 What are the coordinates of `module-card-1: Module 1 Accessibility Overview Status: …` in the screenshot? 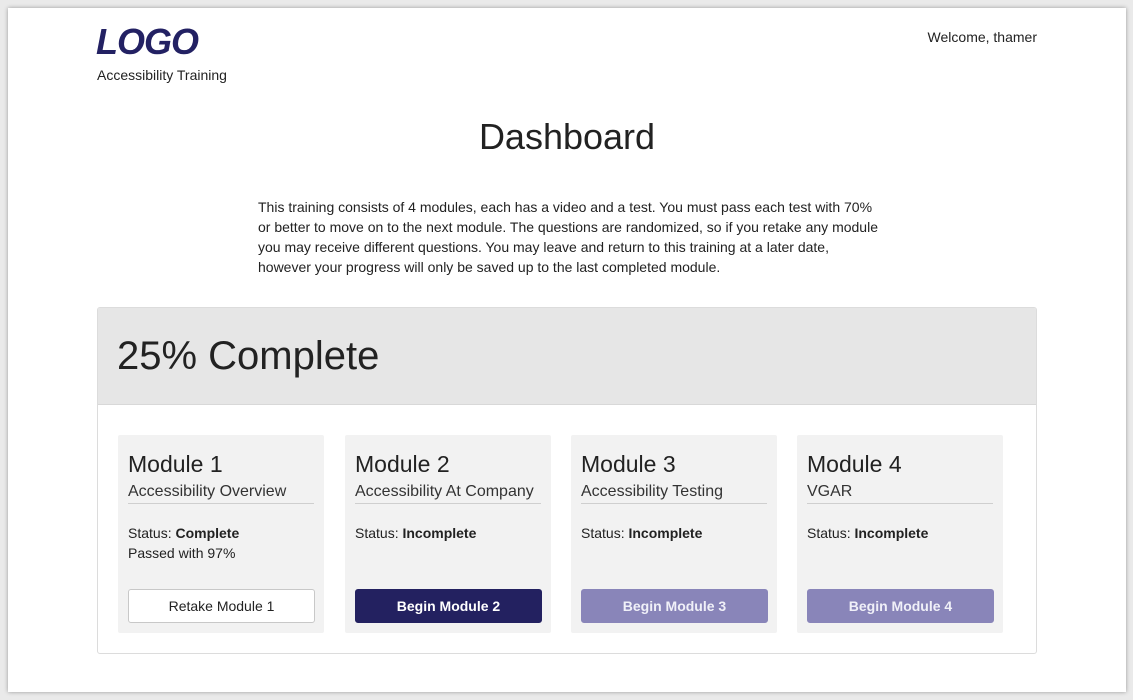 It's located at (221, 534).